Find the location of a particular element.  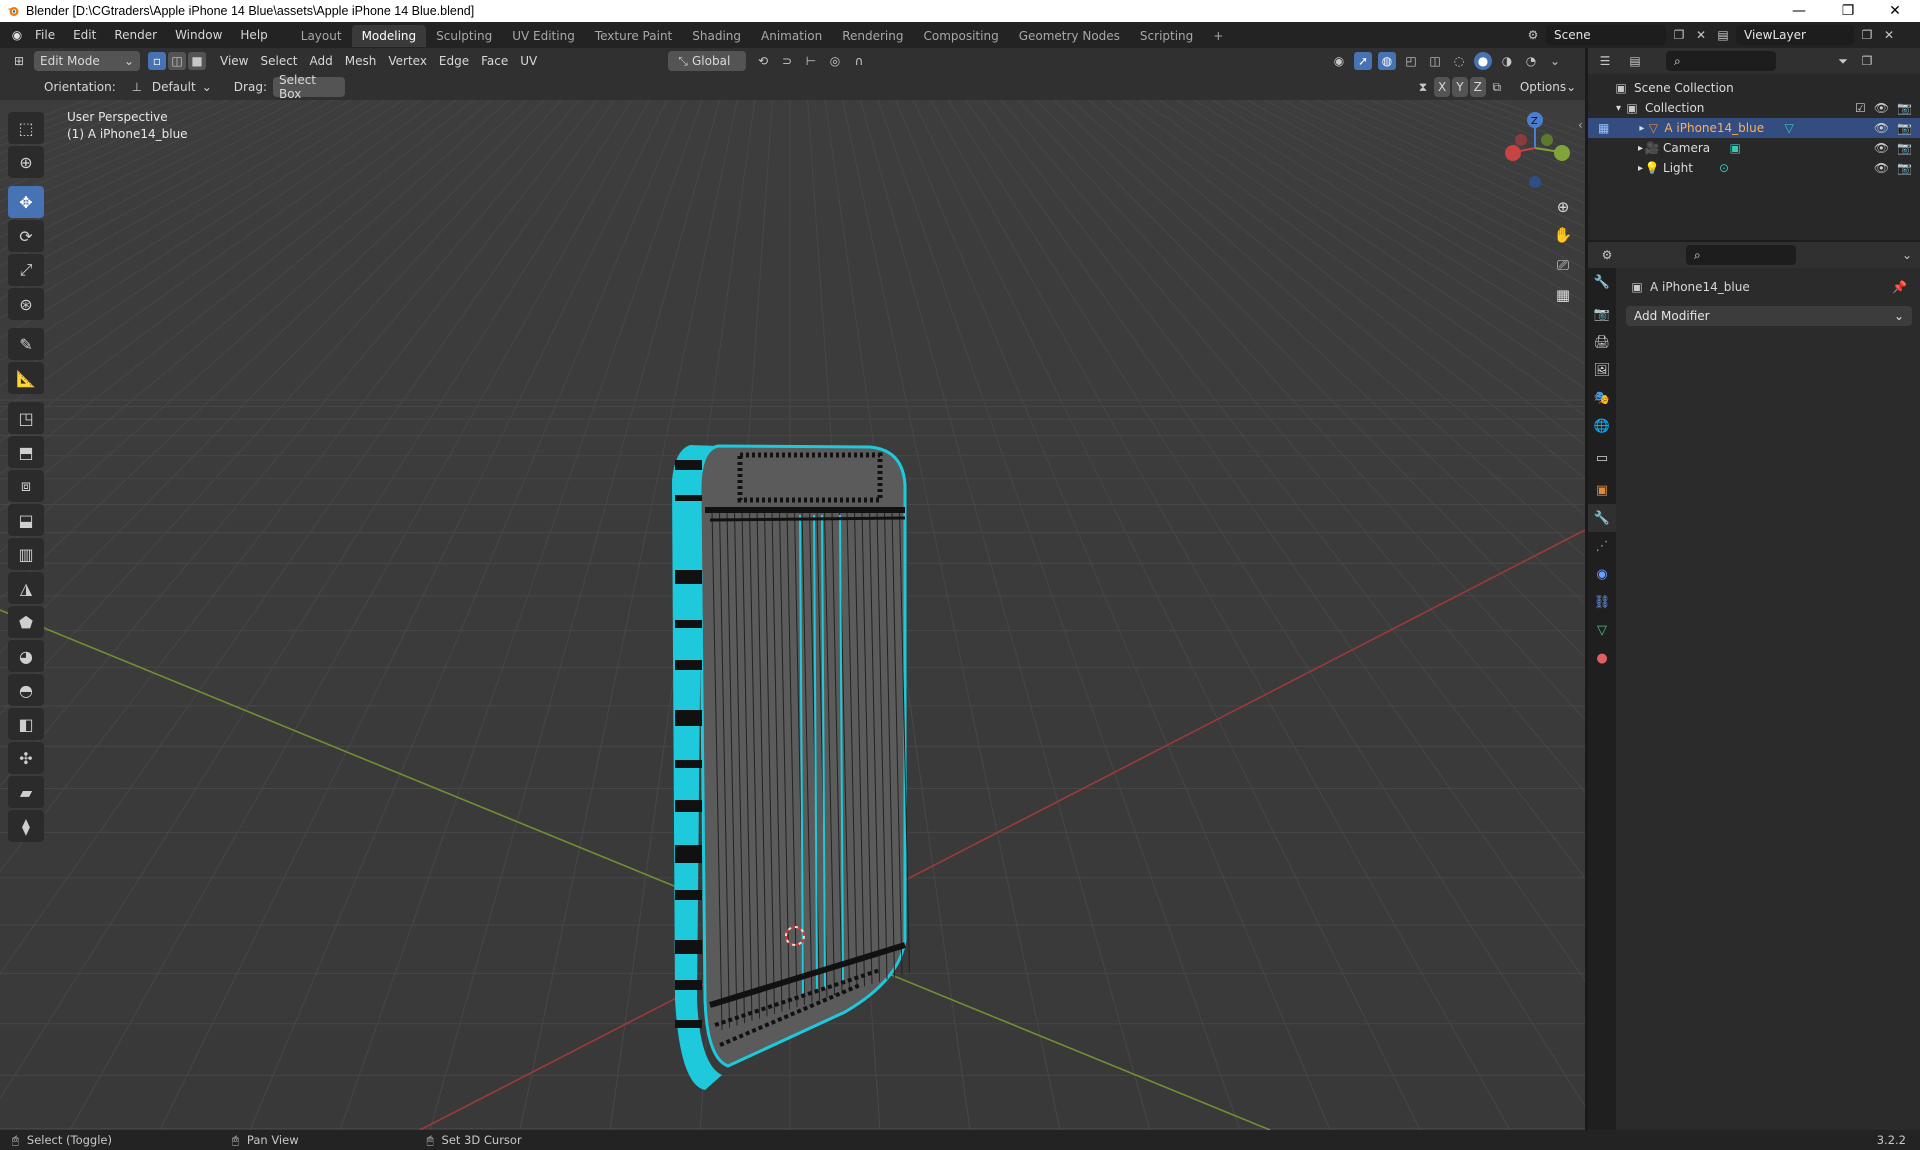

output-tab-icon: 🖨 is located at coordinates (1602, 342).